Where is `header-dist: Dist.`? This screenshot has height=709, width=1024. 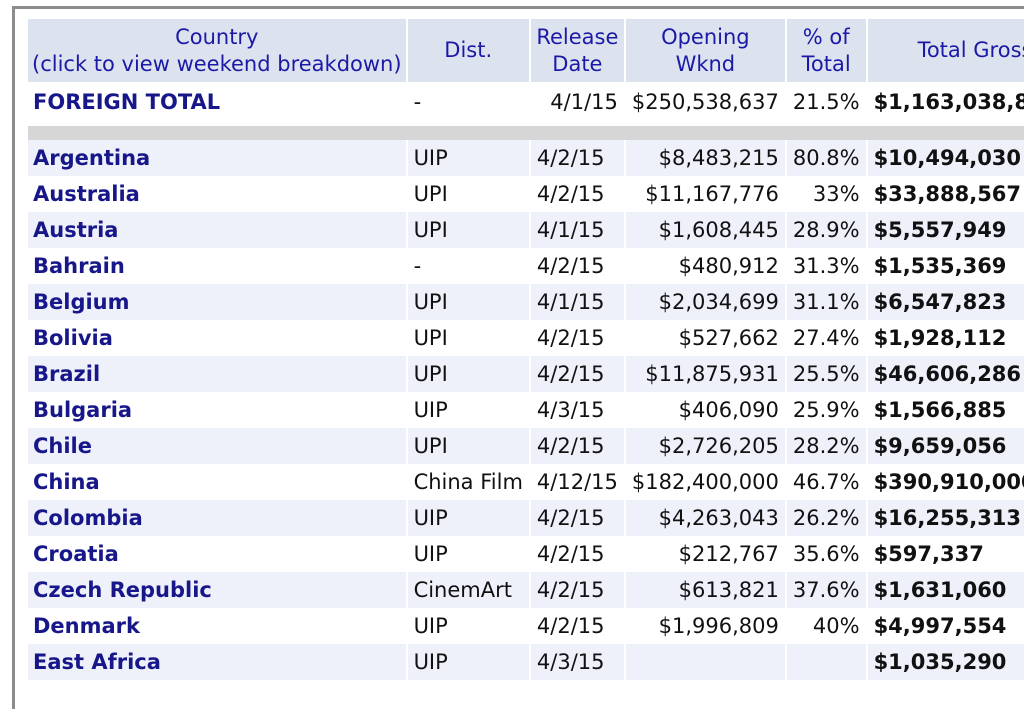 header-dist: Dist. is located at coordinates (468, 50).